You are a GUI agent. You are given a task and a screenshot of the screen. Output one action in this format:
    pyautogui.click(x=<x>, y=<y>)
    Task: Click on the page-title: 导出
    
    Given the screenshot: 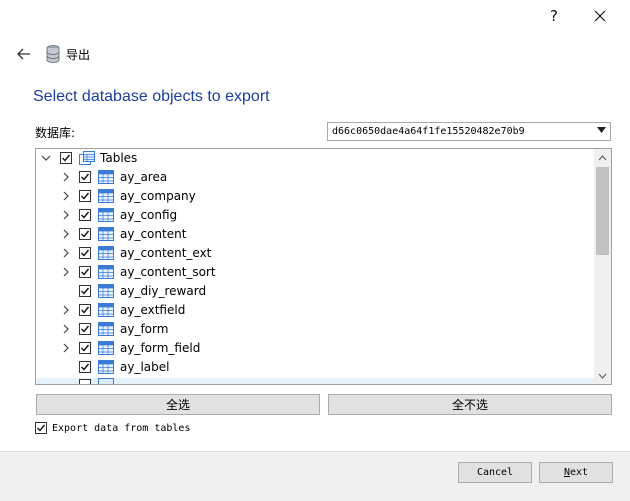 What is the action you would take?
    pyautogui.click(x=78, y=54)
    